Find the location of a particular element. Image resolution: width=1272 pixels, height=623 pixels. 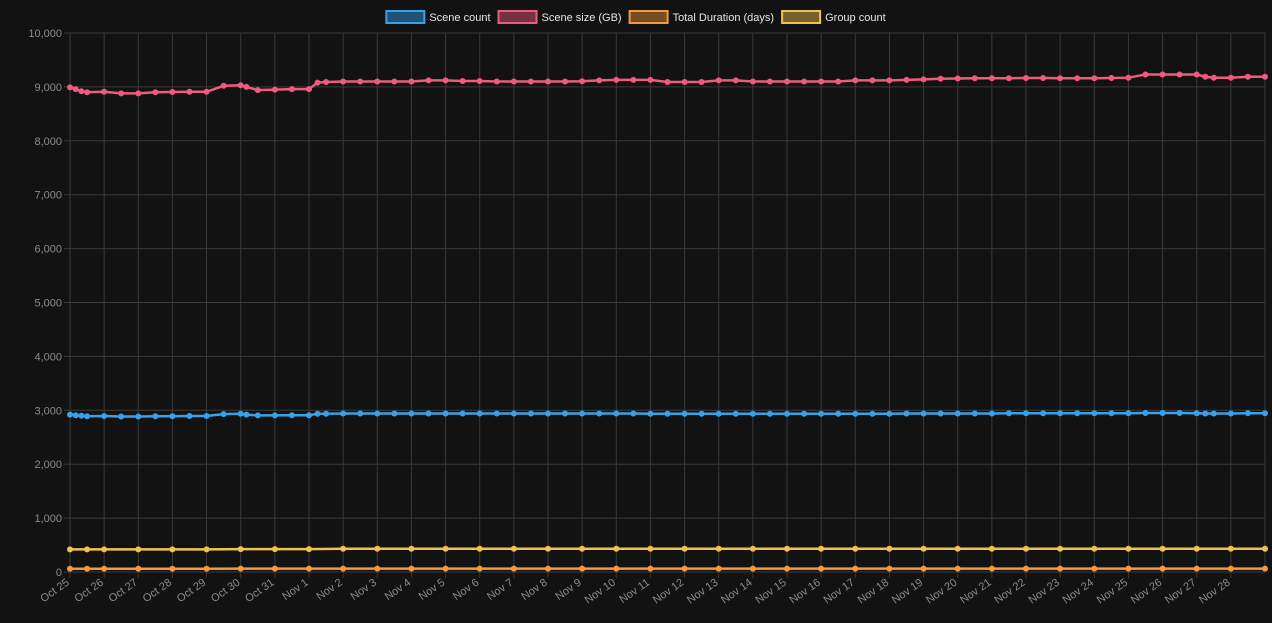

legend-item: Scene count is located at coordinates (438, 17).